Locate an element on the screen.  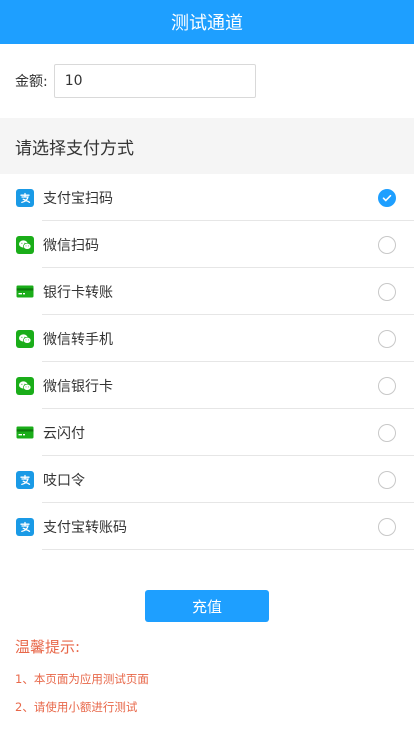
method-label: 微信转手机 is located at coordinates (78, 339).